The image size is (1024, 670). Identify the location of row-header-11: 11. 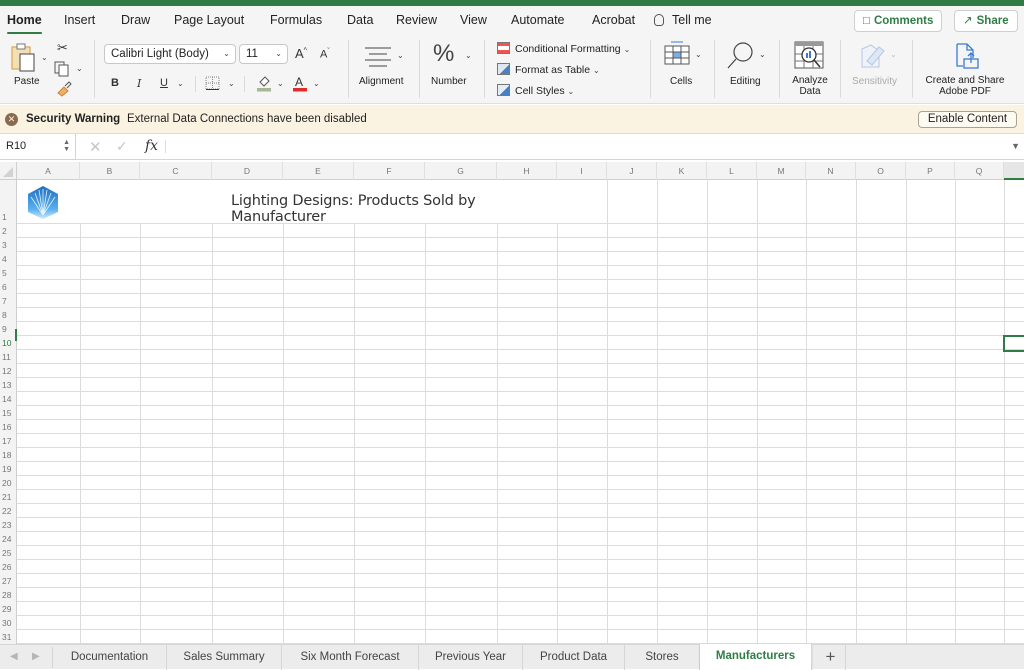
(8, 357).